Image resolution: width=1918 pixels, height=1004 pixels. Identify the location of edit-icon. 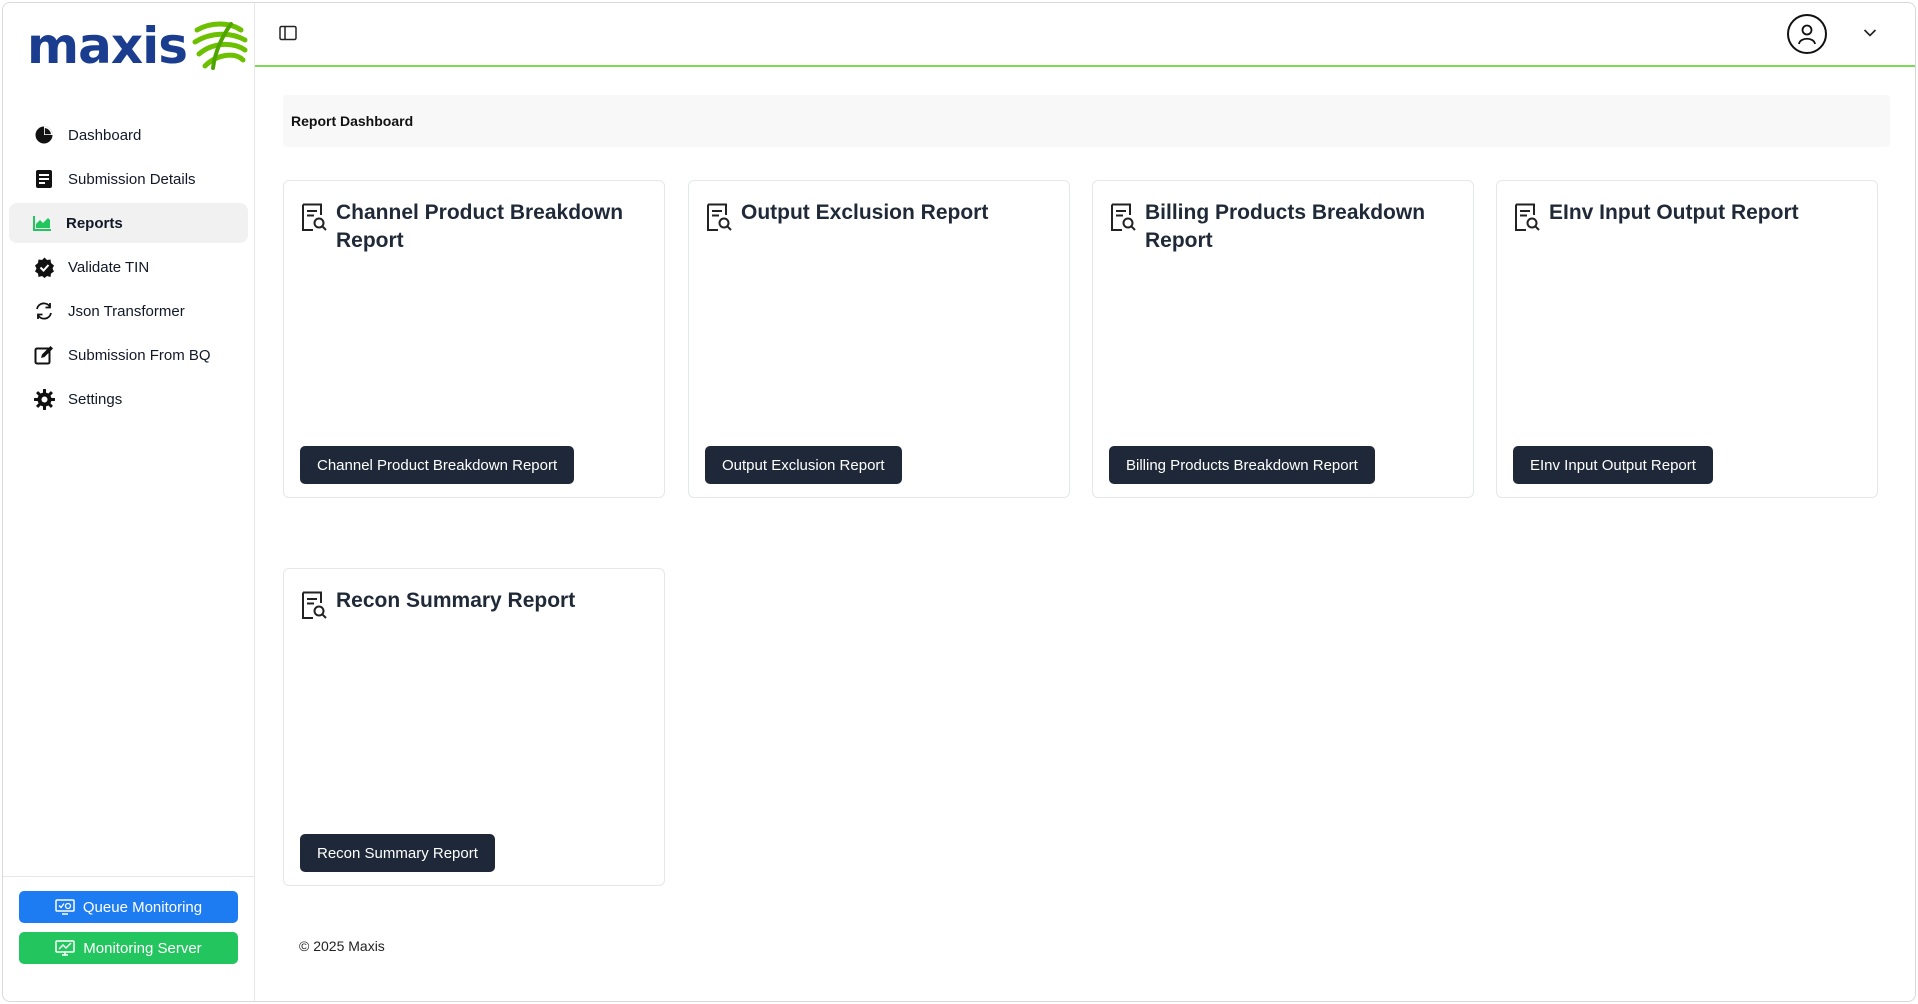
(44, 355).